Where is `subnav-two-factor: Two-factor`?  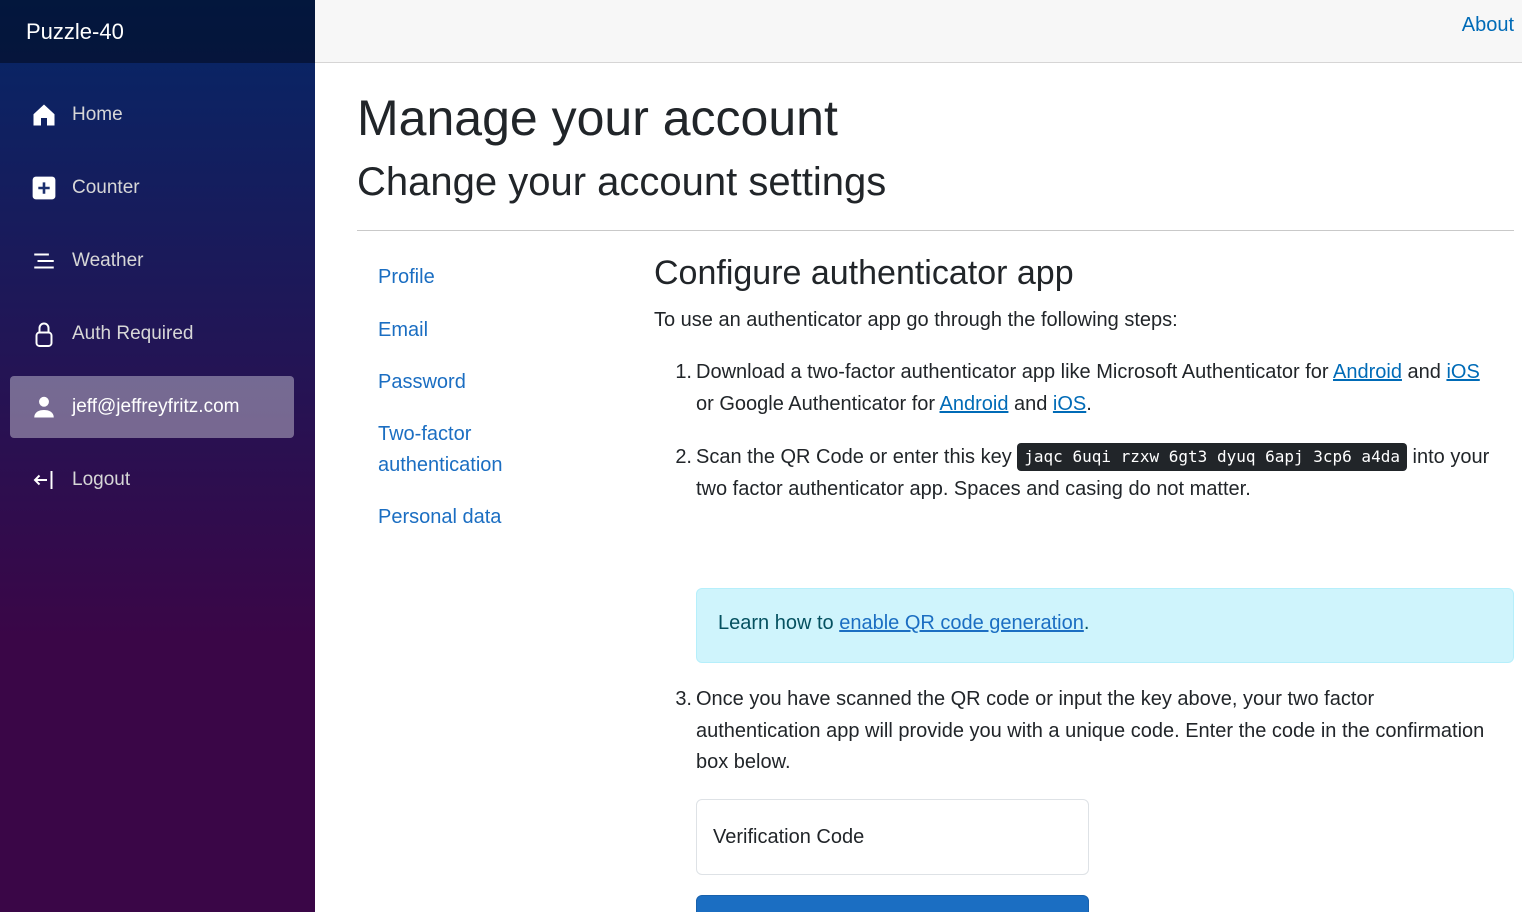
subnav-two-factor: Two-factor is located at coordinates (424, 434).